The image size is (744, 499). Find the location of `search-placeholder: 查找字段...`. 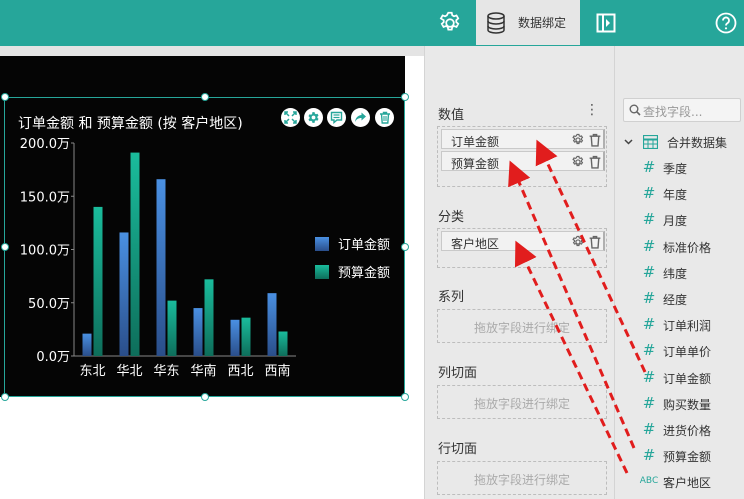

search-placeholder: 查找字段... is located at coordinates (673, 112).